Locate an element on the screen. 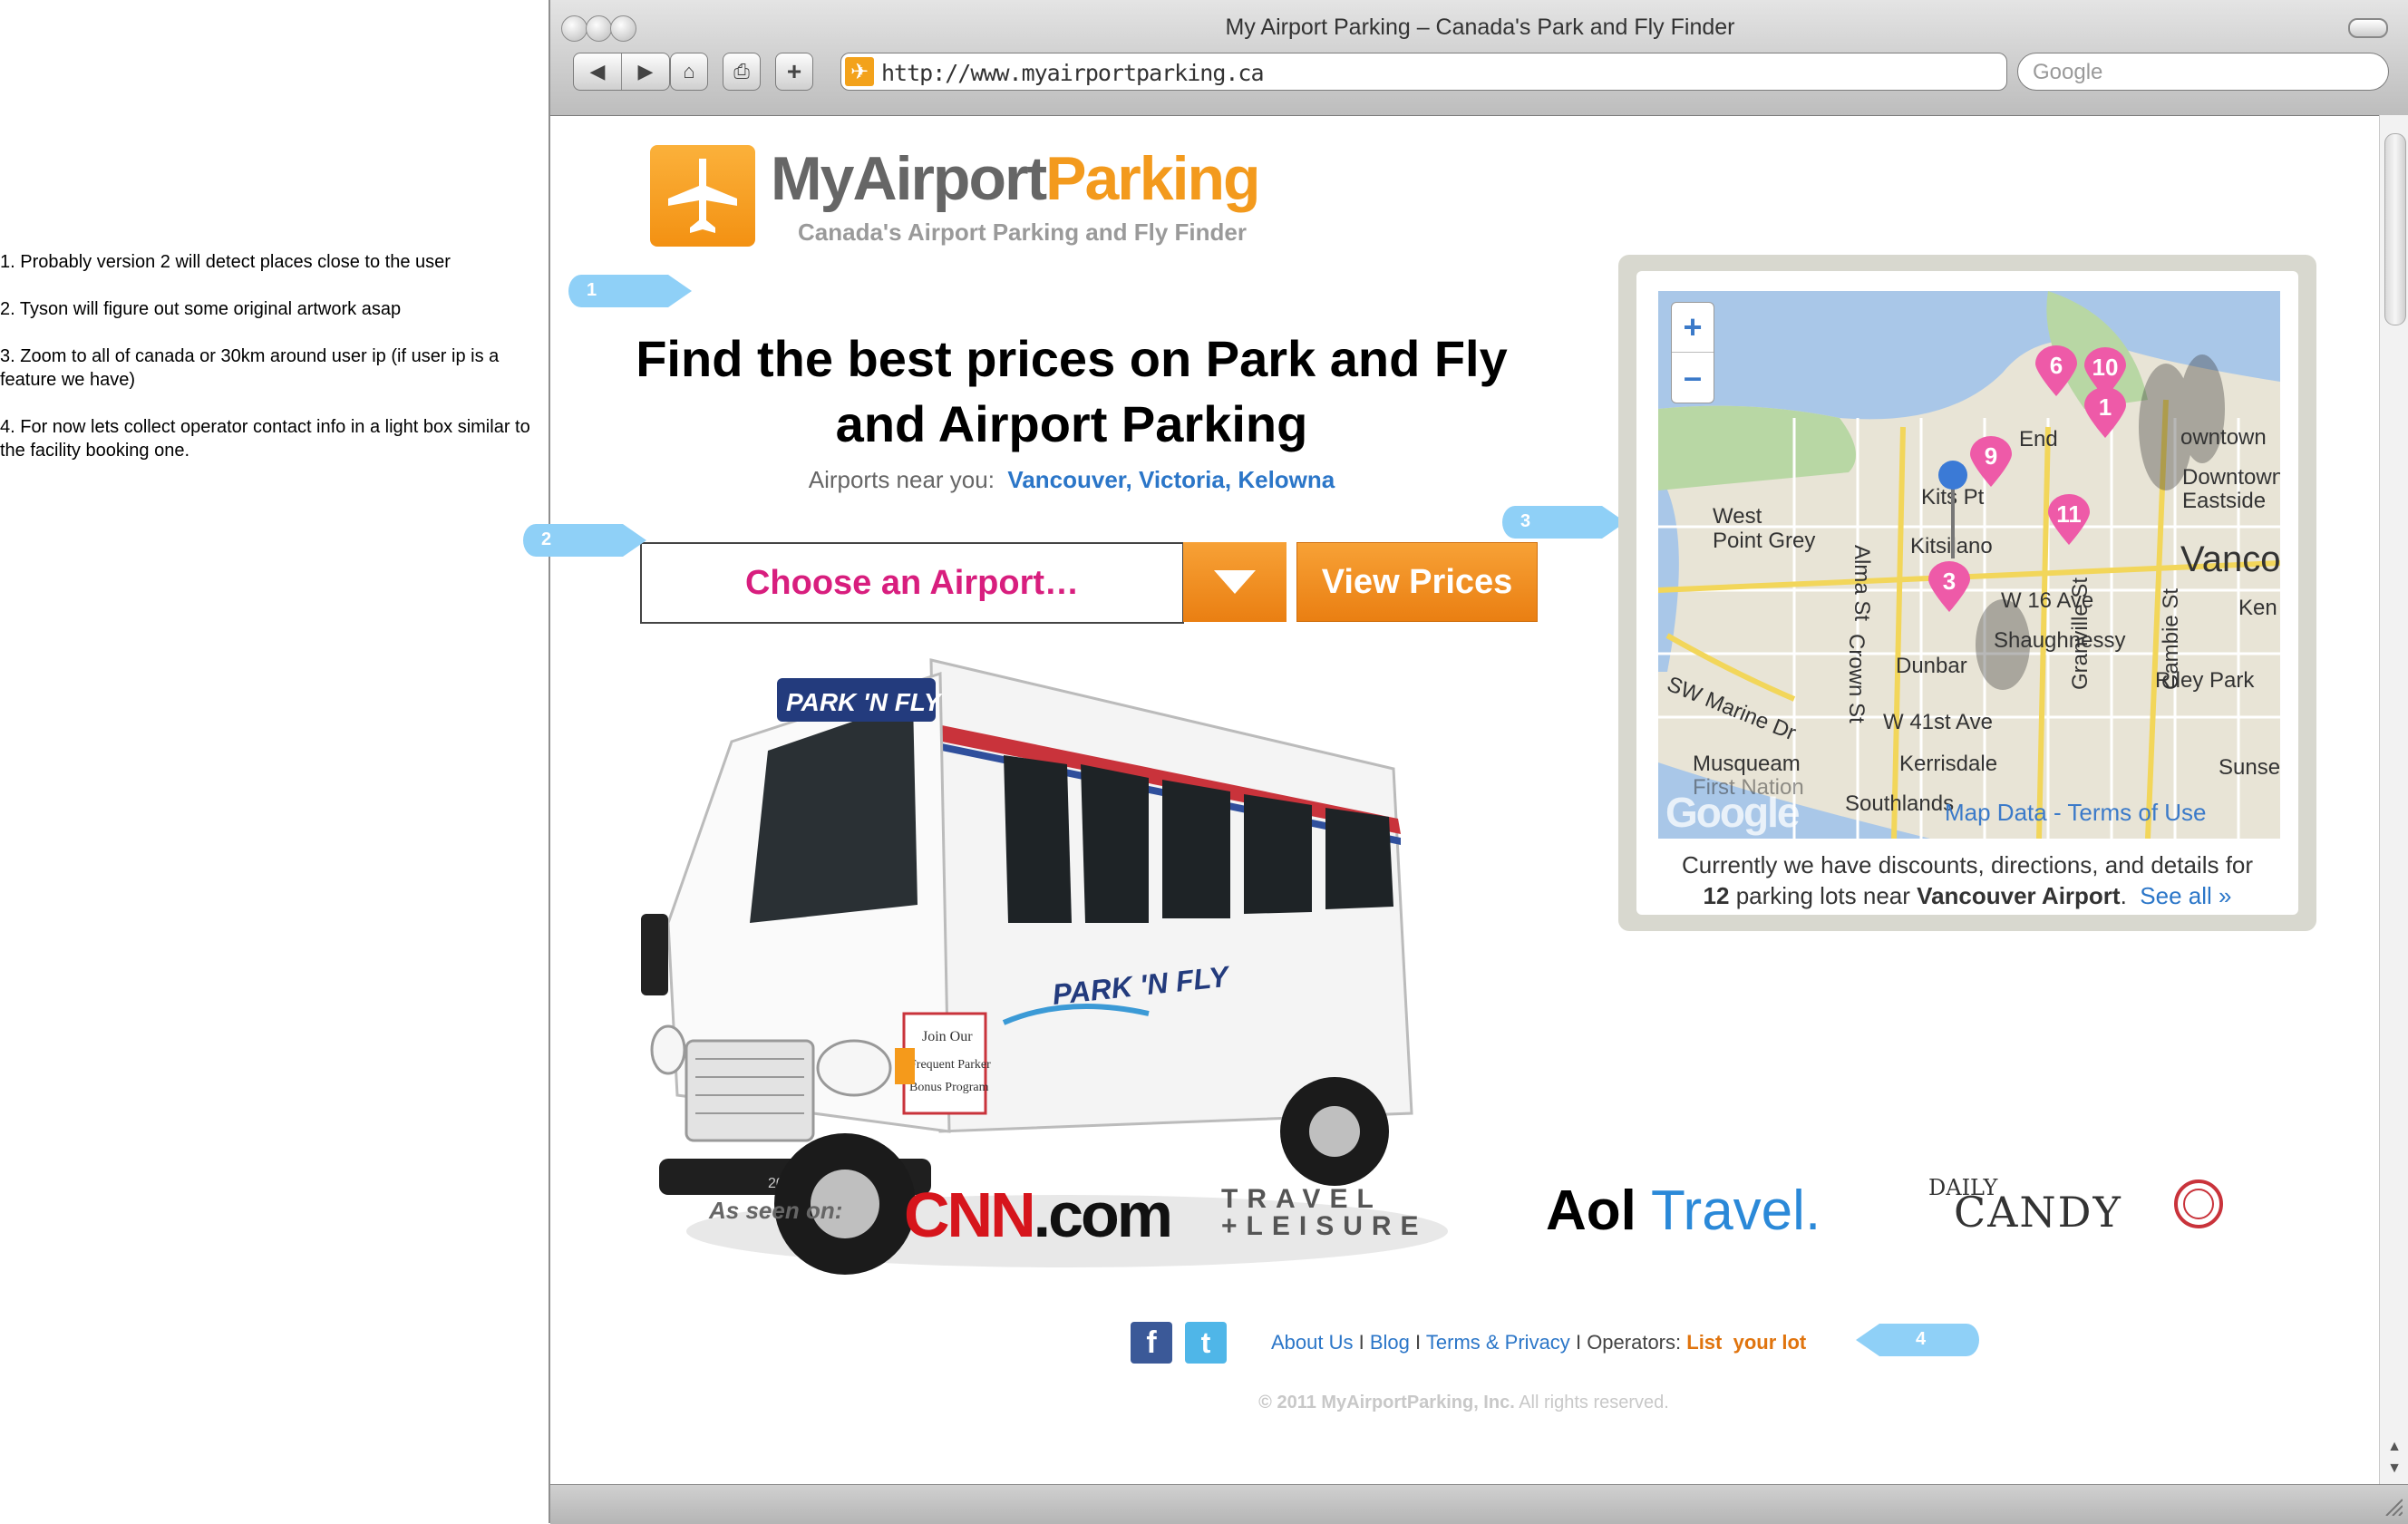 Image resolution: width=2408 pixels, height=1524 pixels. parking-lot-pin: 3 is located at coordinates (1949, 586).